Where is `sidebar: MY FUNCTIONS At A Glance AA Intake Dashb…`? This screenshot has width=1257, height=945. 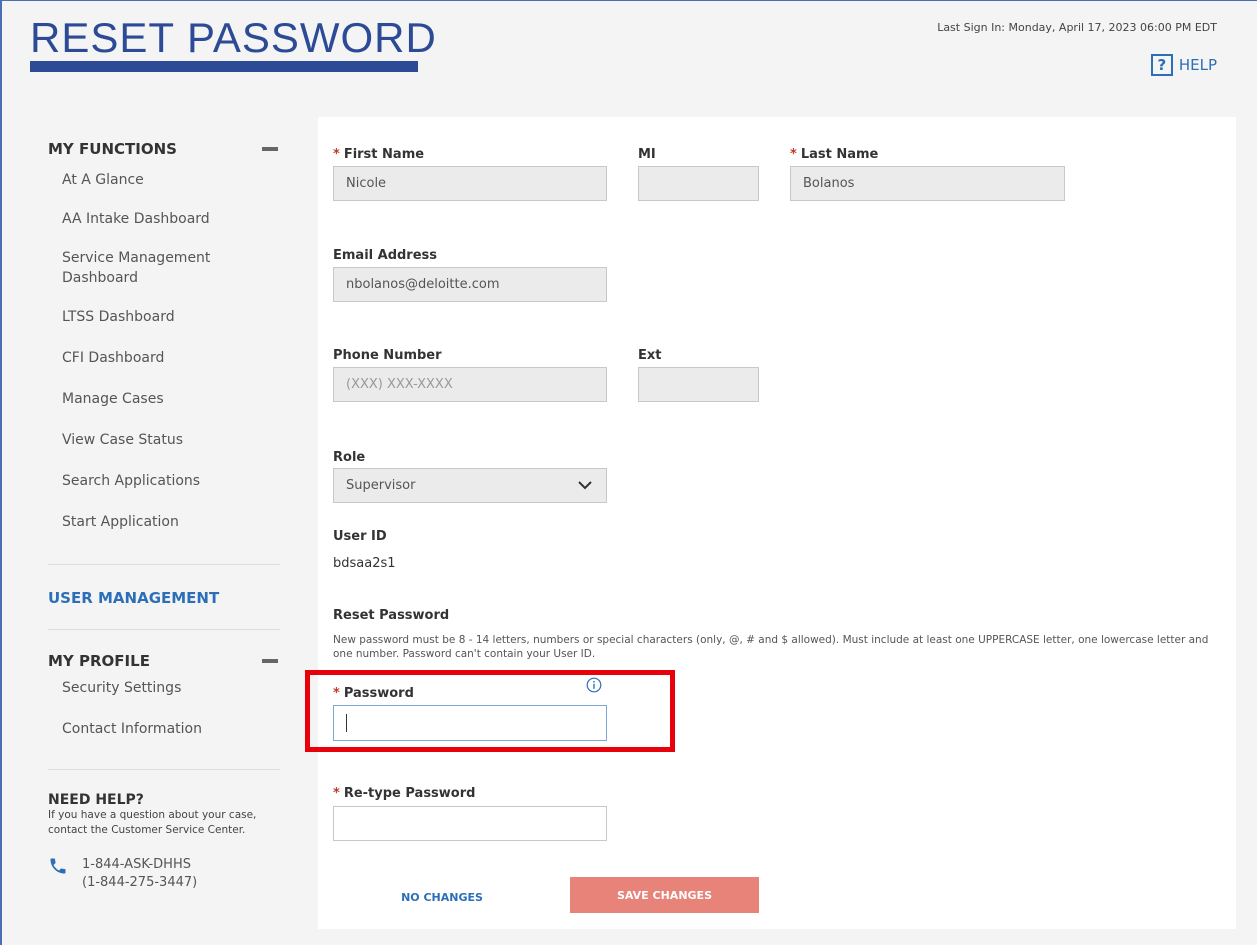
sidebar: MY FUNCTIONS At A Glance AA Intake Dashb… is located at coordinates (164, 516).